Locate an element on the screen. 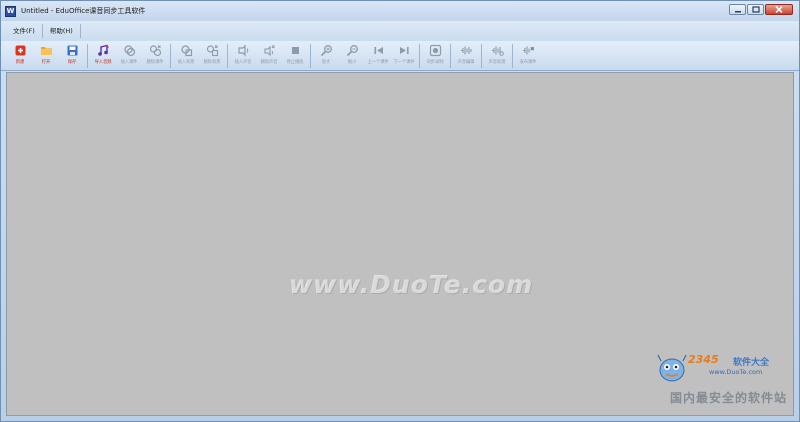 This screenshot has height=422, width=800. toolbar-button-insert2: 插入背景 is located at coordinates (186, 57).